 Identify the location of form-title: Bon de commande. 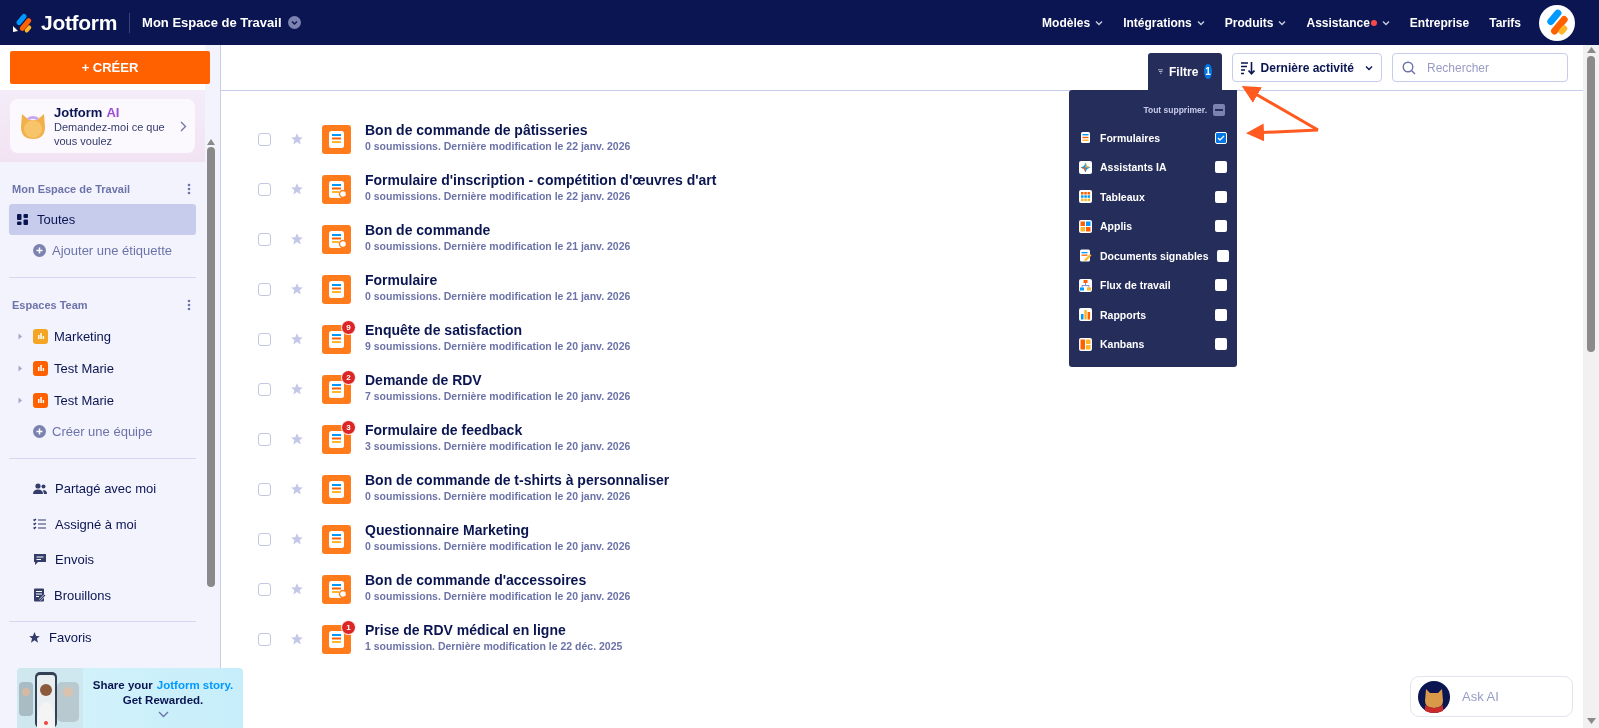
(498, 229).